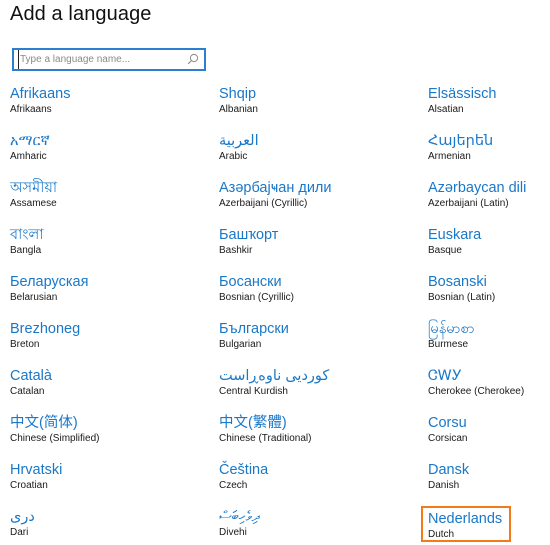  I want to click on language-item: Bosanski Bosnian (Latin), so click(489, 291).